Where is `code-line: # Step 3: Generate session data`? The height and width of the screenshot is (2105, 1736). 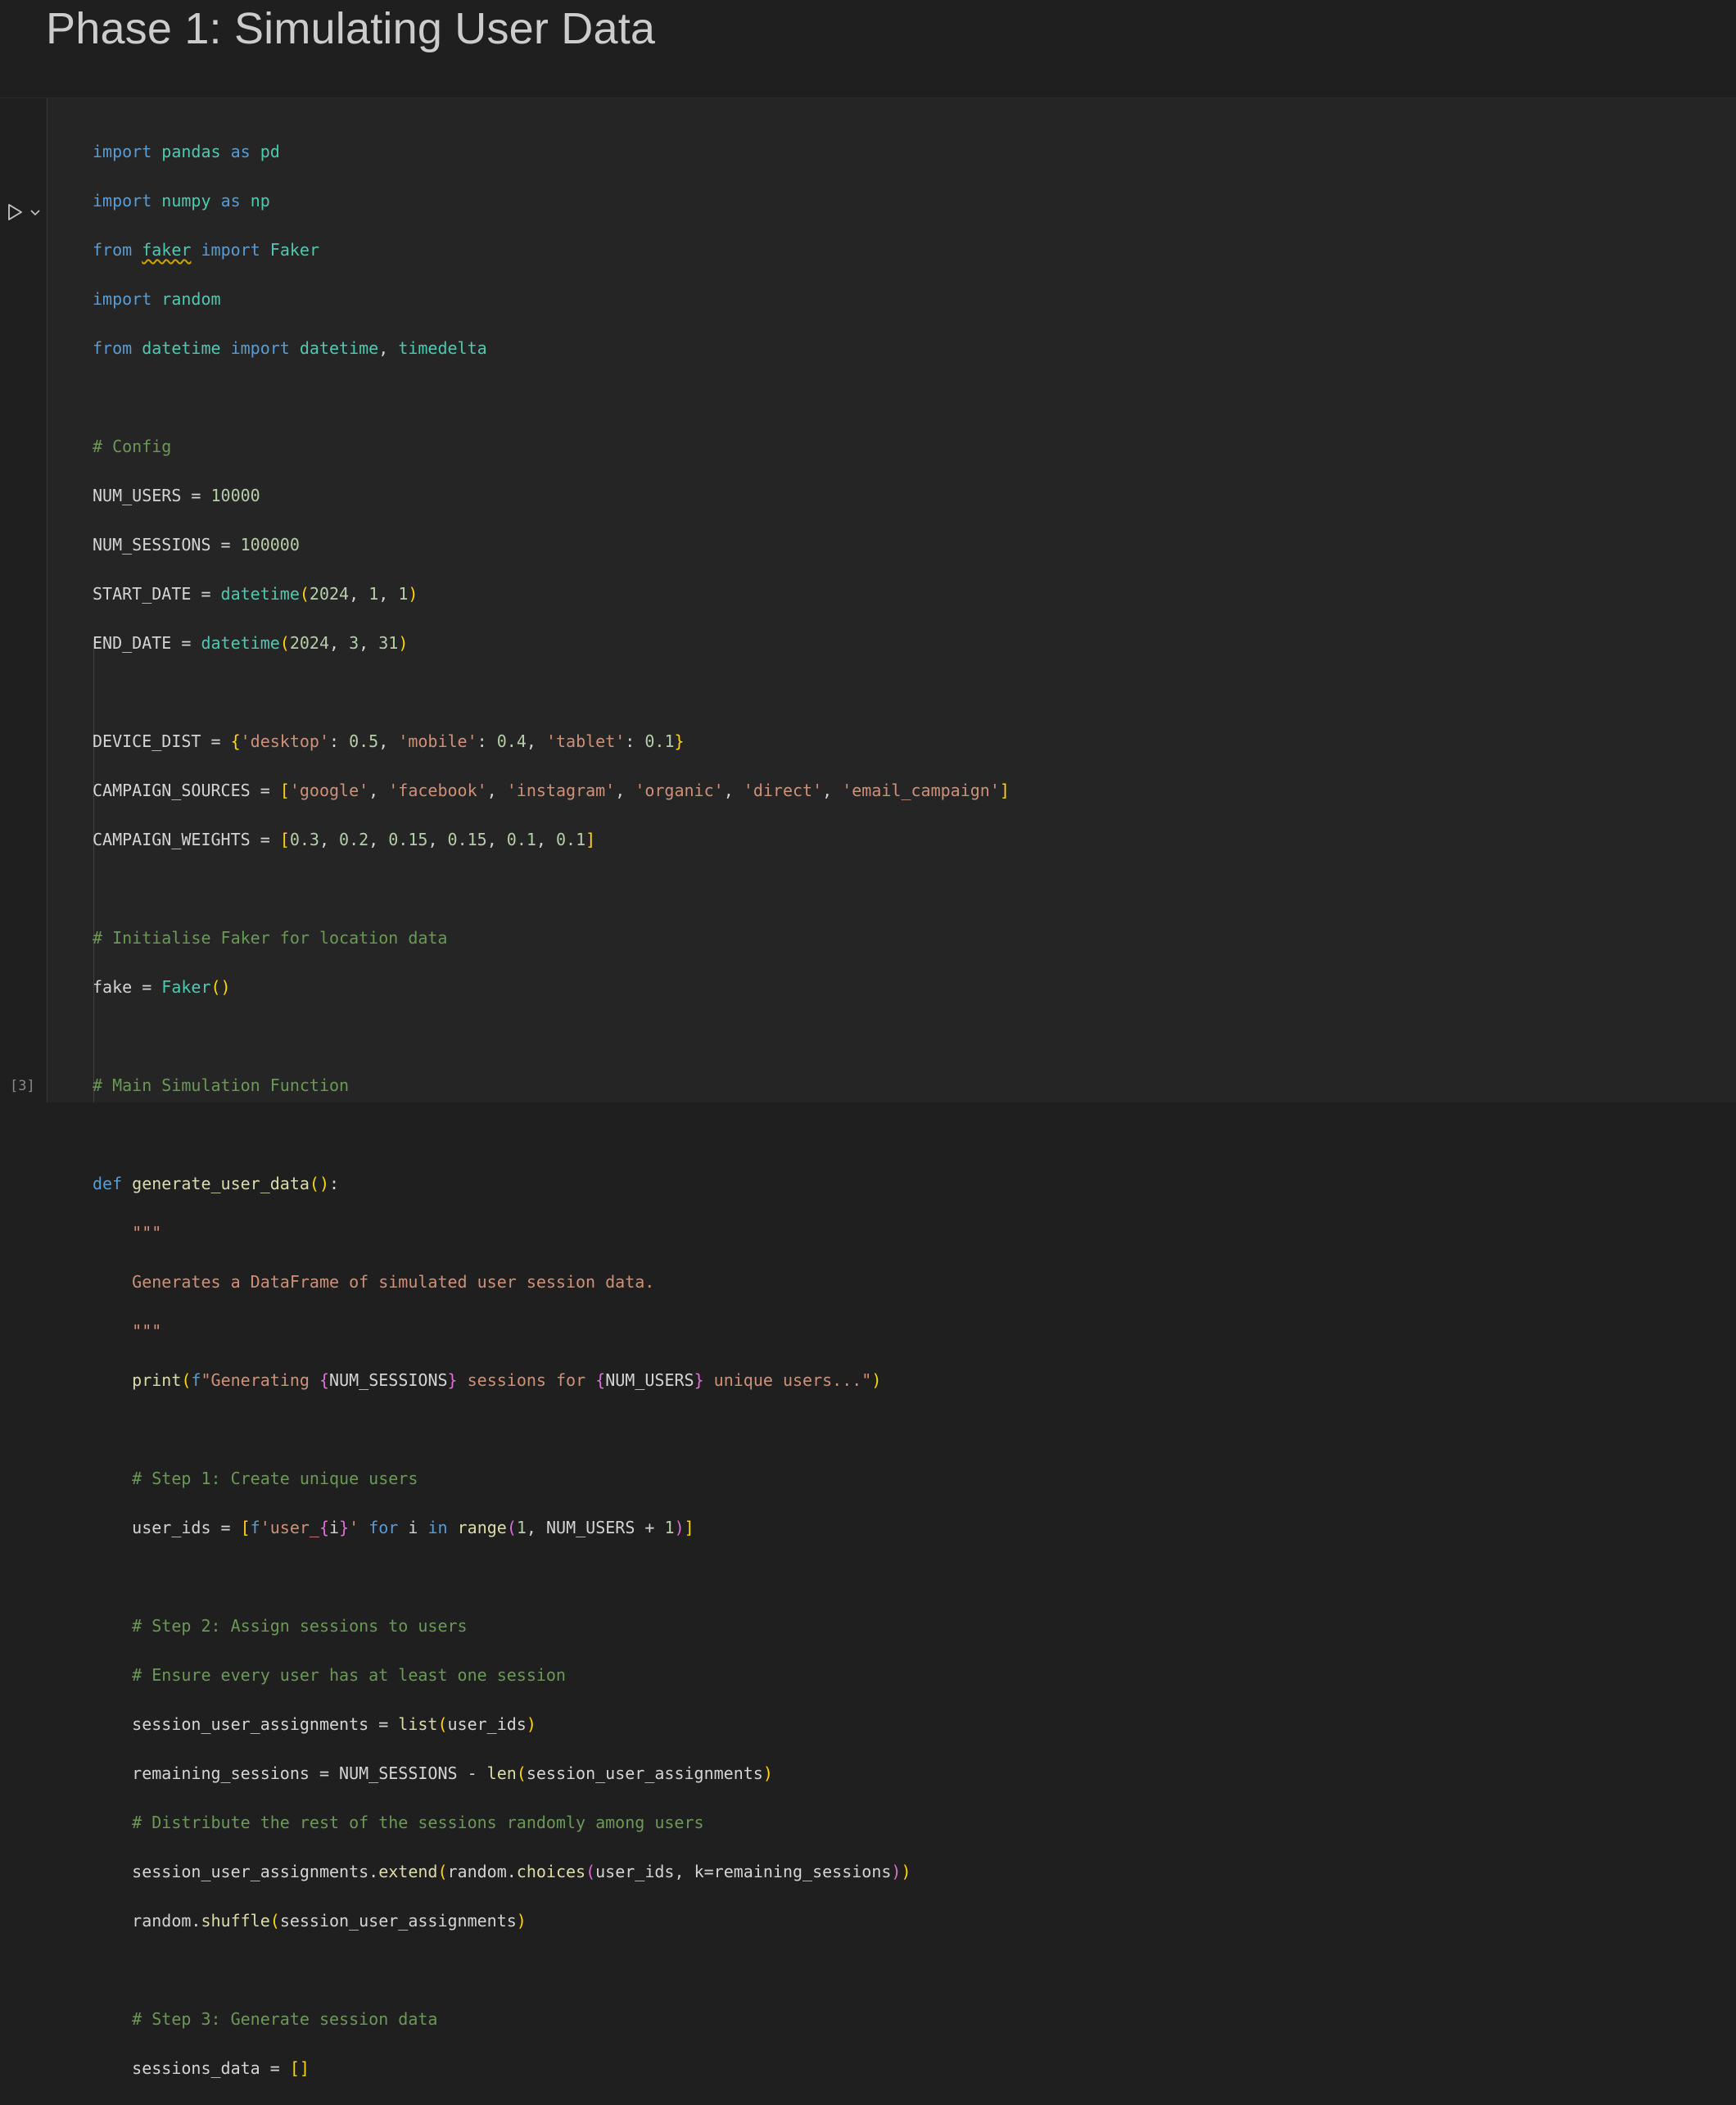 code-line: # Step 3: Generate session data is located at coordinates (285, 2019).